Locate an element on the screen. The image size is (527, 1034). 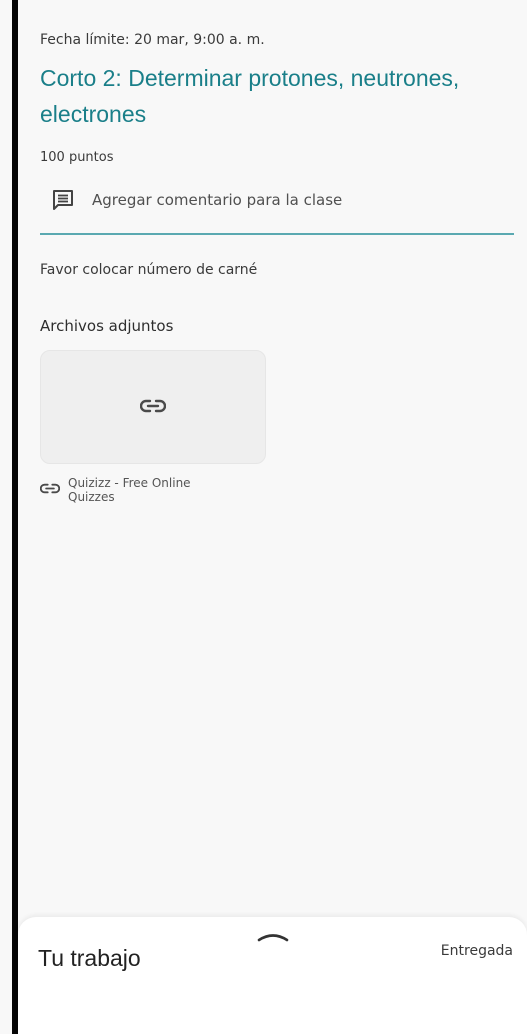
due-date: Fecha límite: 20 mar, 9:00 a. m. is located at coordinates (152, 40).